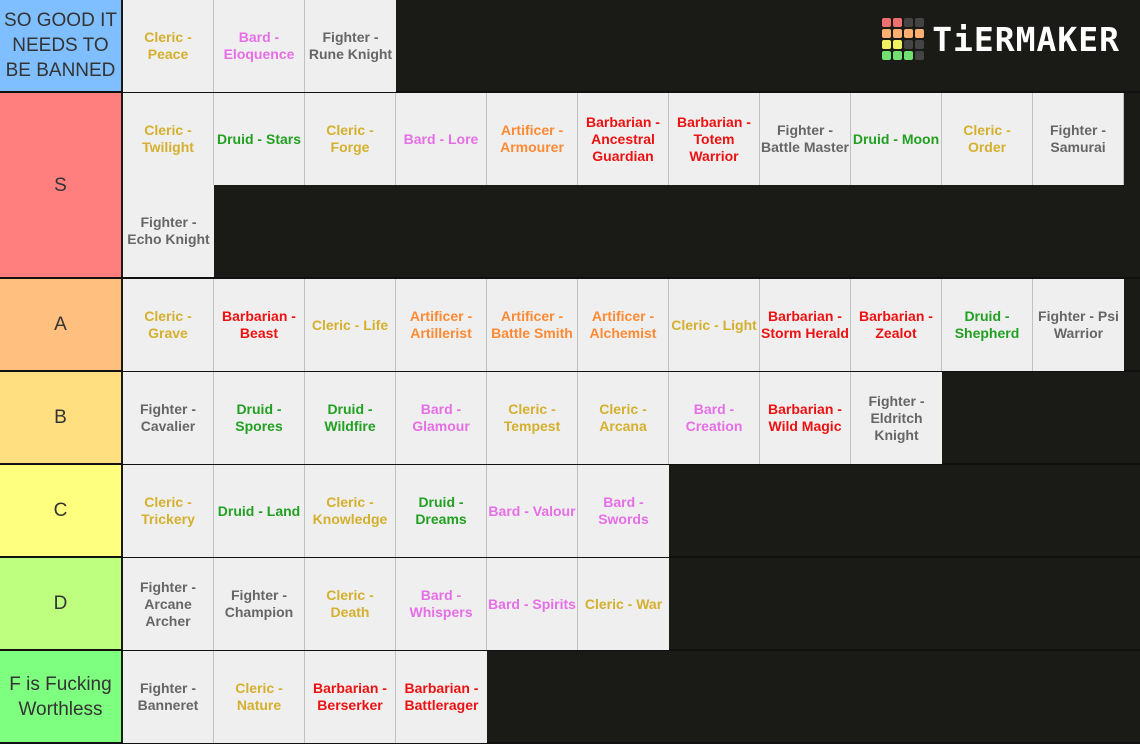  Describe the element at coordinates (623, 325) in the screenshot. I see `tier-item: Artificer - Alchemist` at that location.